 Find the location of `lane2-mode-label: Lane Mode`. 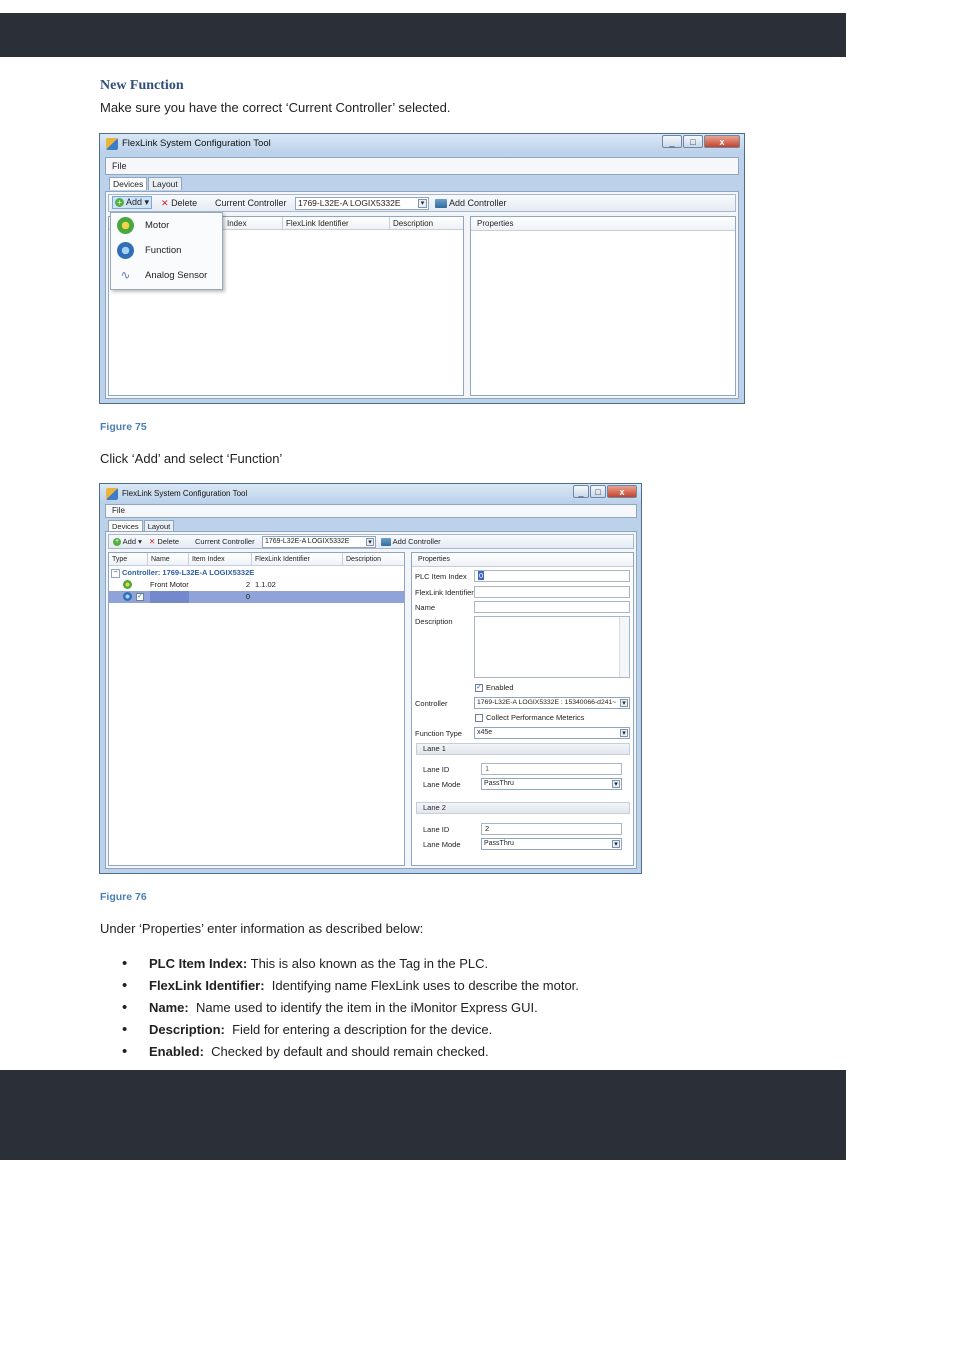

lane2-mode-label: Lane Mode is located at coordinates (442, 844).